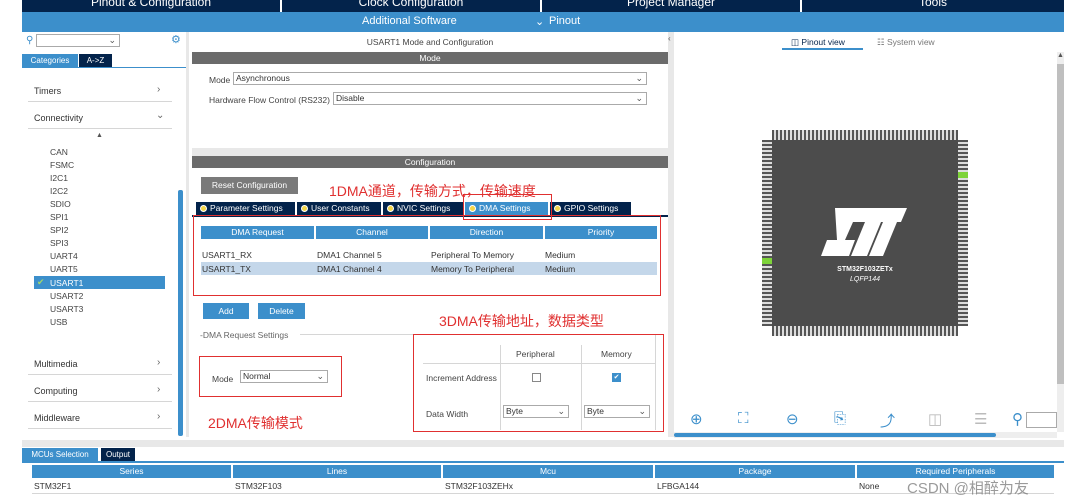 The image size is (1072, 503). I want to click on zoom-out-icon: ⊖, so click(792, 419).